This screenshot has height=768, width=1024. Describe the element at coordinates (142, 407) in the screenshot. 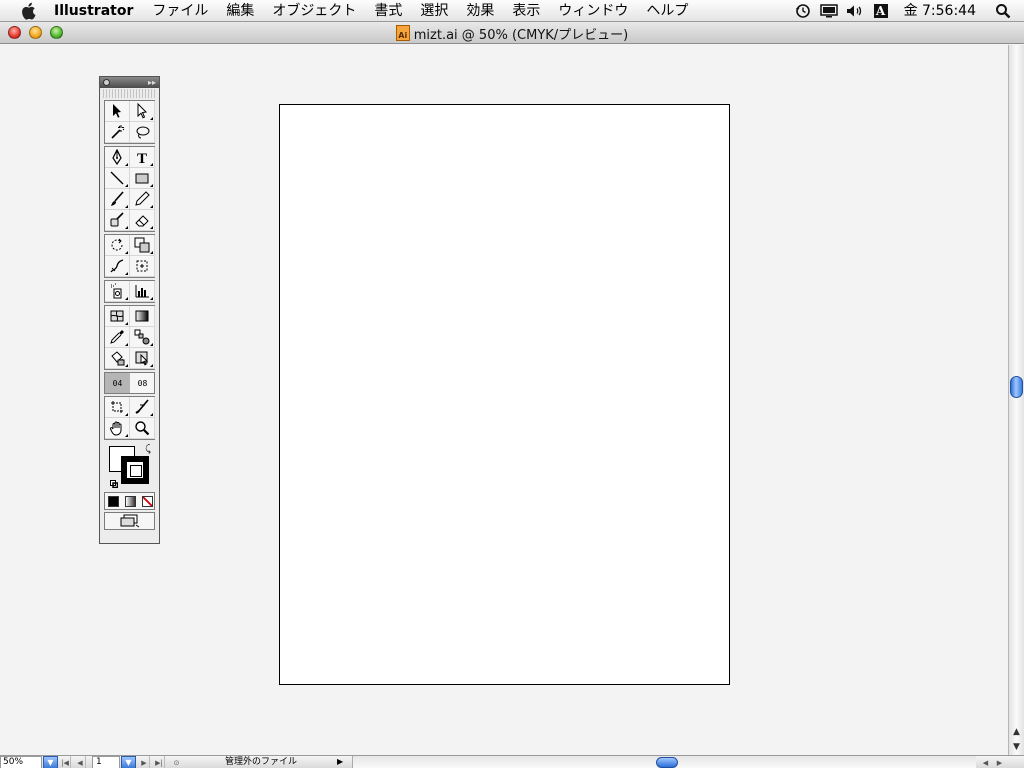

I see `slice-tool-icon` at that location.